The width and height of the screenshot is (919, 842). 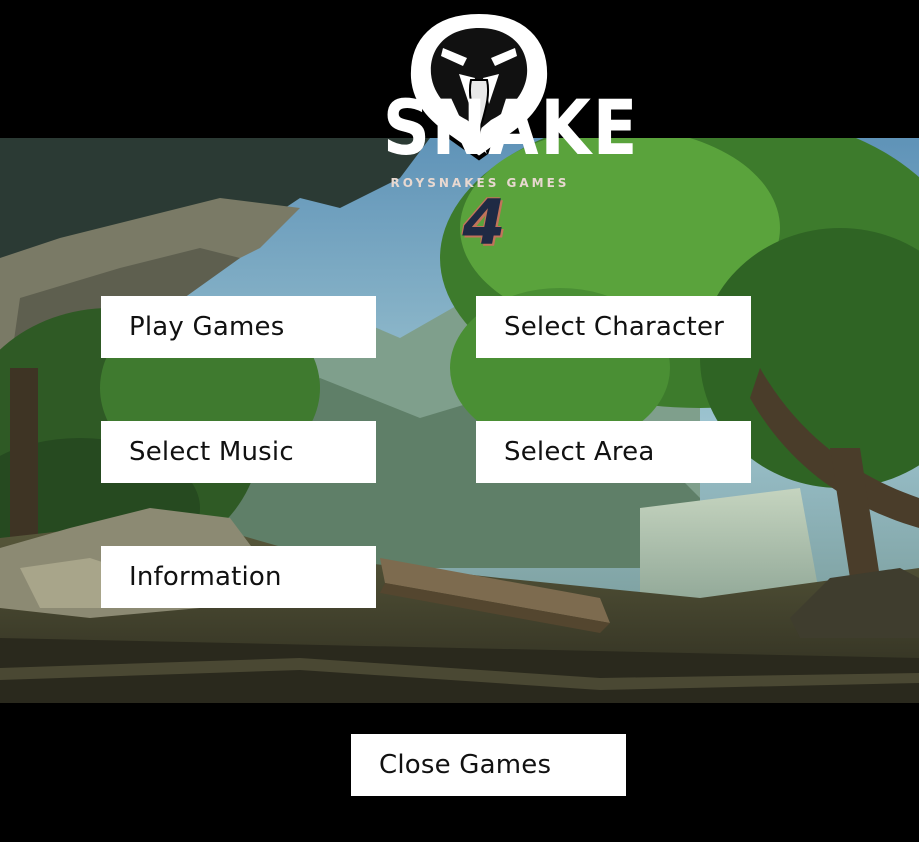 I want to click on close-games-button: Close Games, so click(x=488, y=765).